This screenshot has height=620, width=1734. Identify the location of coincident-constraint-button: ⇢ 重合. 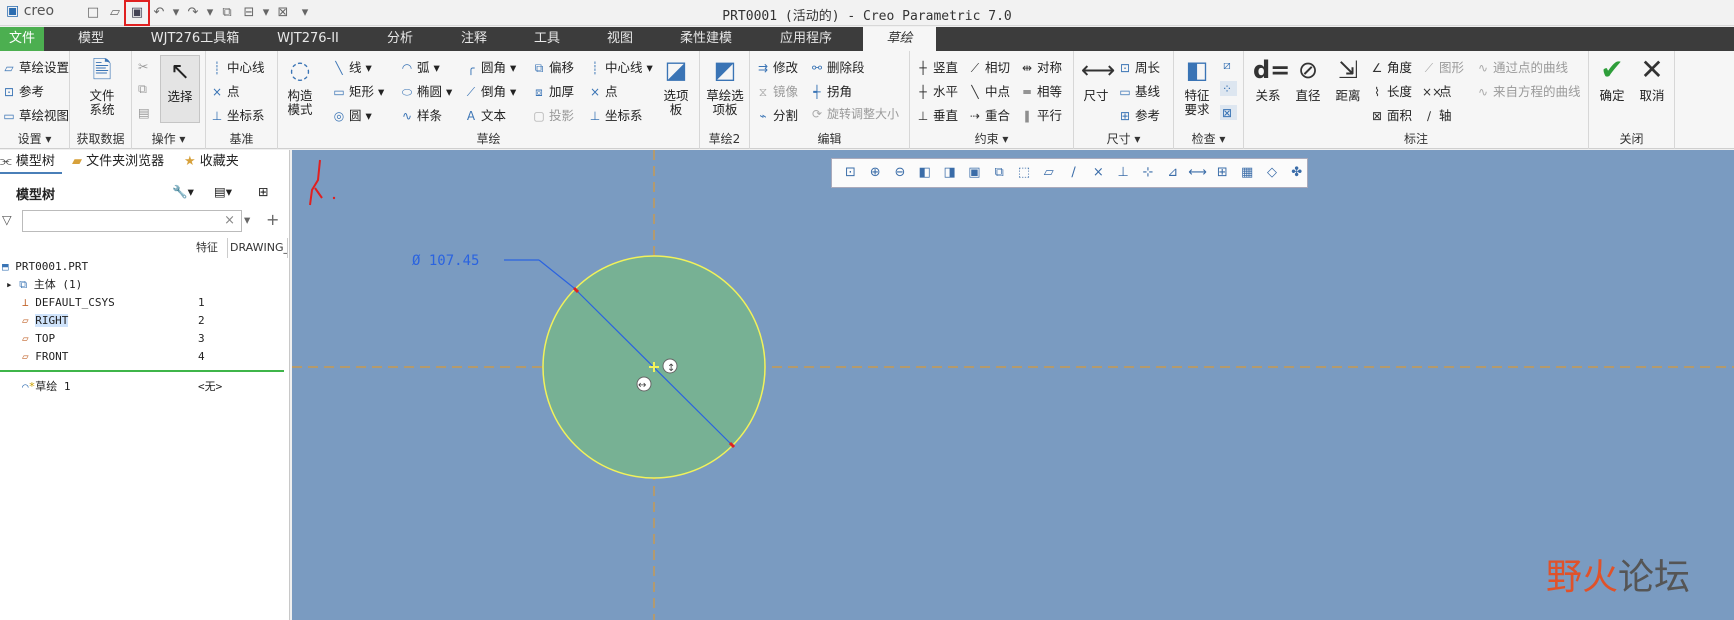
(989, 114).